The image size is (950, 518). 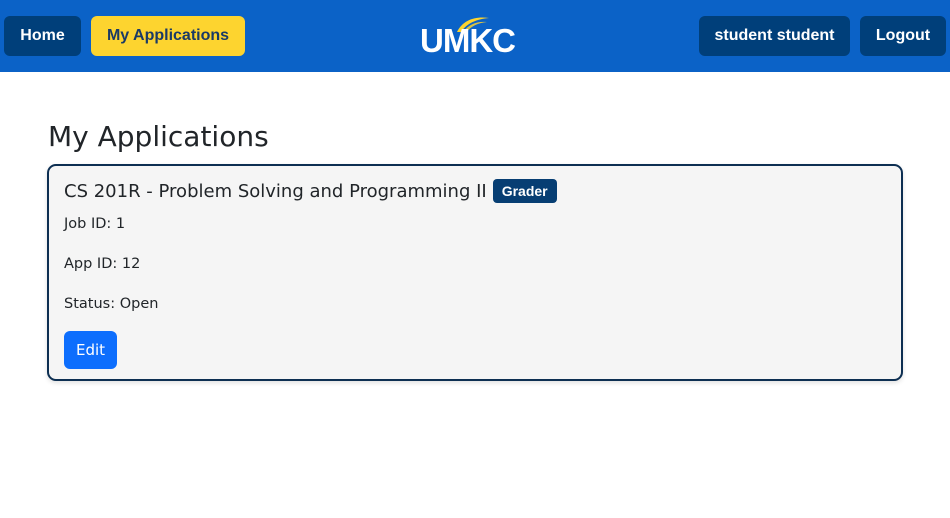 I want to click on position-badge: Grader, so click(x=524, y=191).